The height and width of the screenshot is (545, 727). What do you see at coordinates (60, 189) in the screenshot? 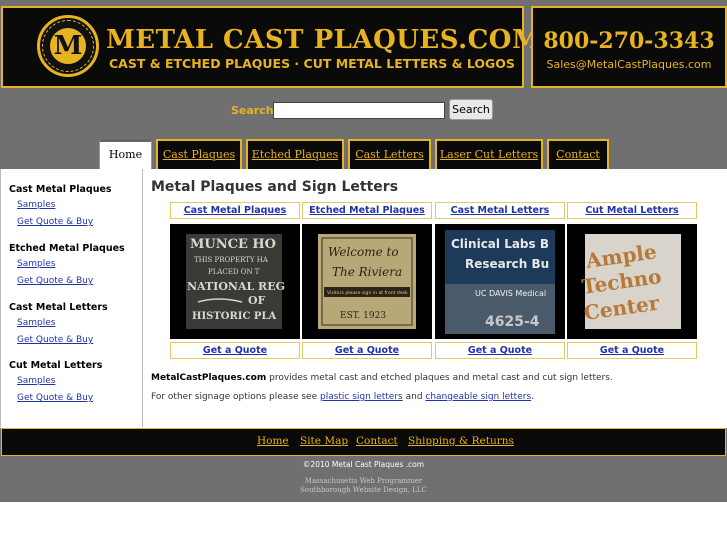
I see `sidebar-heading-cast-metal-plaques: Cast Metal Plaques` at bounding box center [60, 189].